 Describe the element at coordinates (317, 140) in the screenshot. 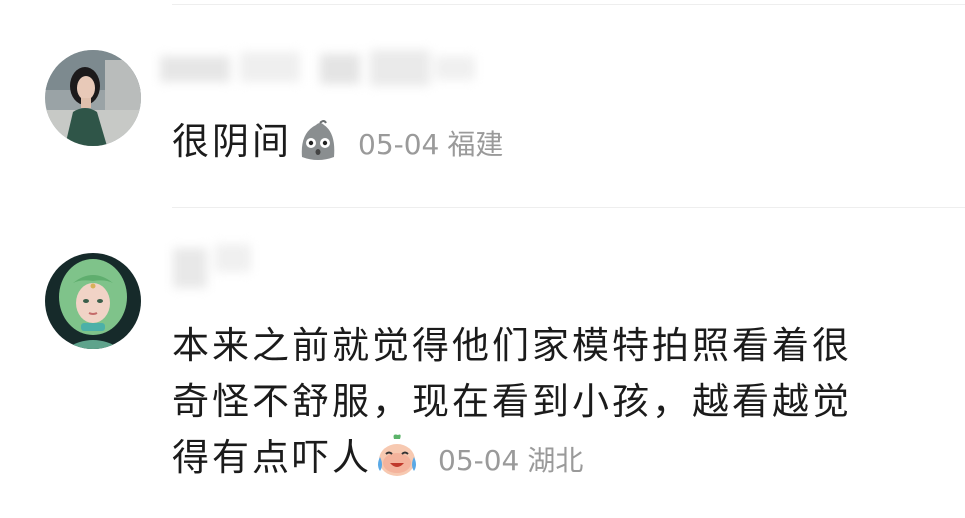

I see `ghost-emoji-icon` at that location.